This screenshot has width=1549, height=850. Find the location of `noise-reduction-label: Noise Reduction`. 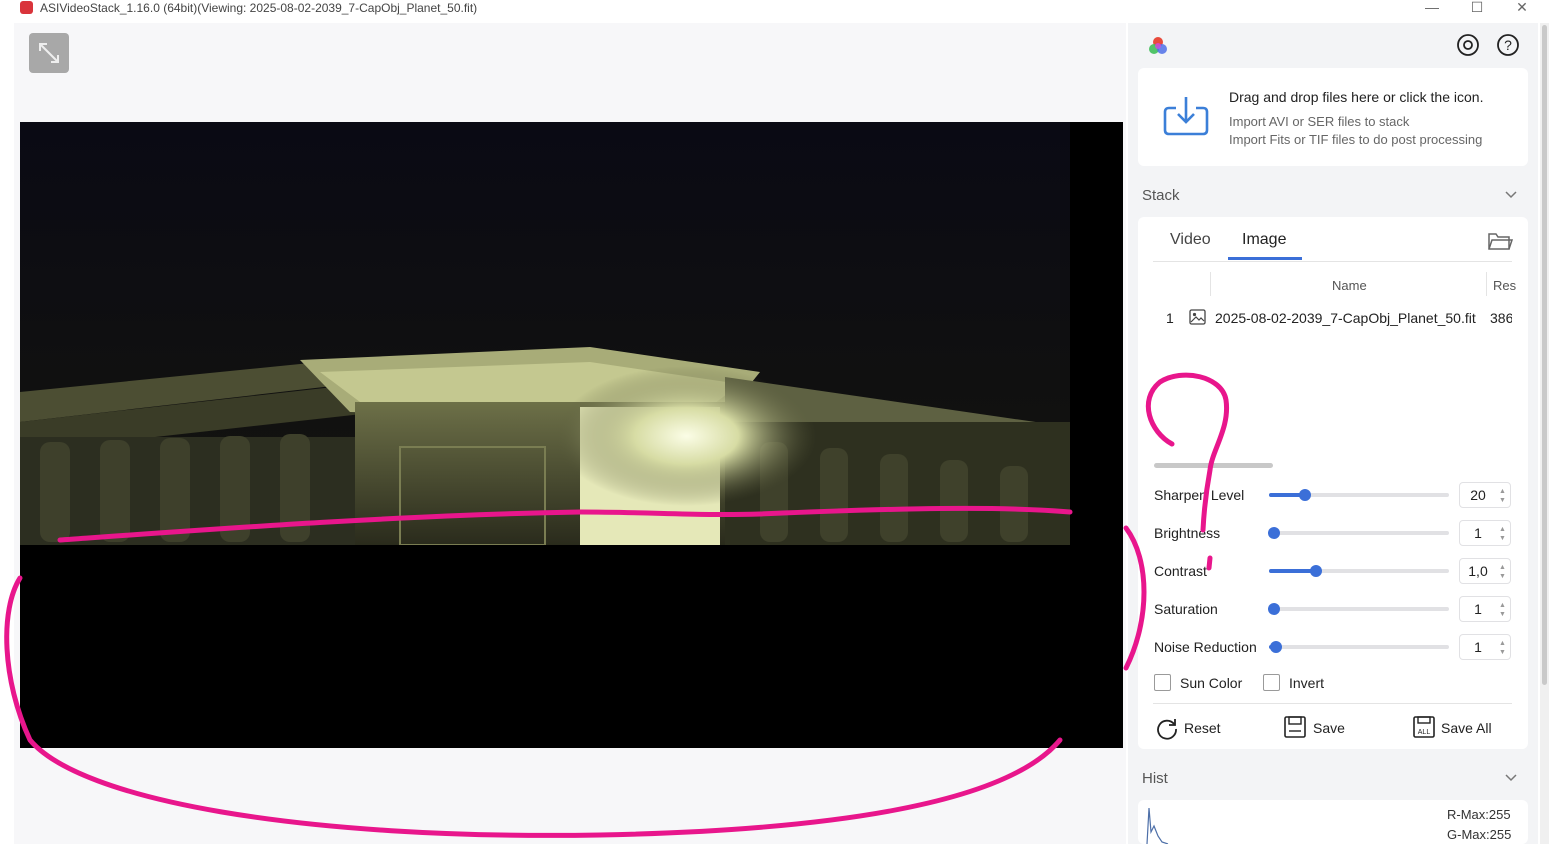

noise-reduction-label: Noise Reduction is located at coordinates (1205, 647).